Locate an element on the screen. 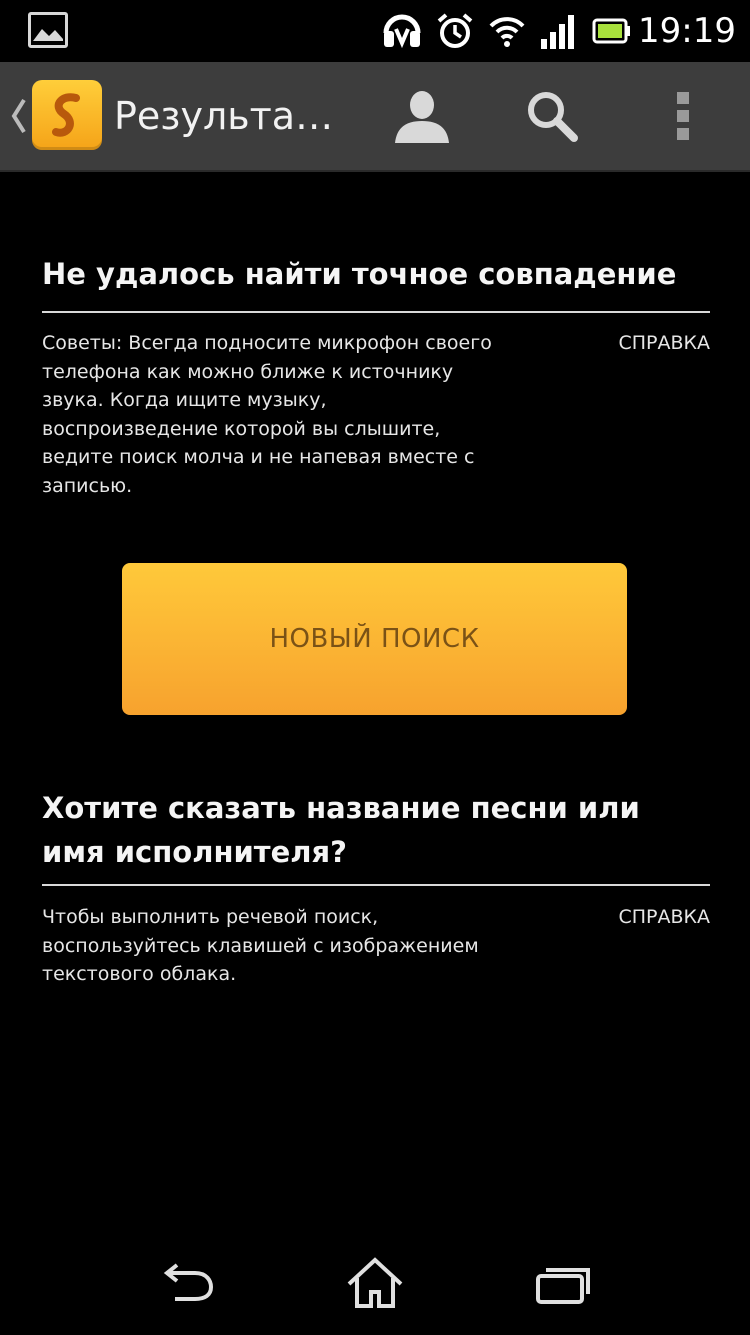 The height and width of the screenshot is (1335, 750). navigation-bar is located at coordinates (375, 1282).